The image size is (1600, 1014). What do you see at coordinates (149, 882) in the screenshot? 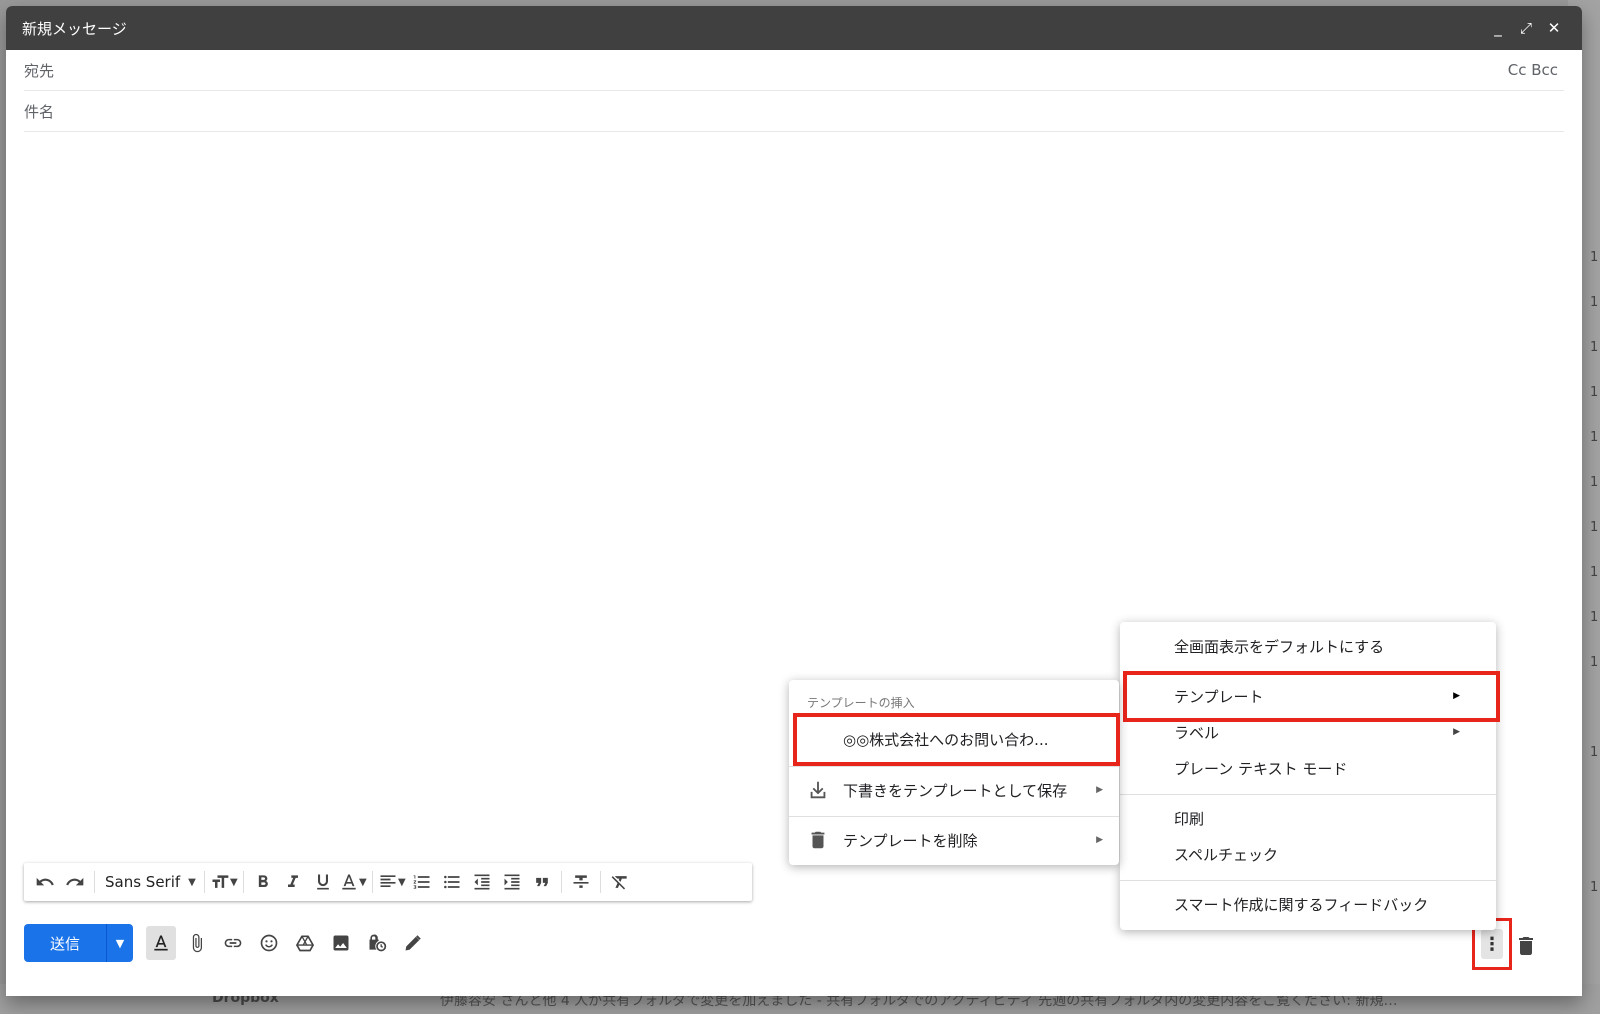
I see `font-family-select: Sans Serif ▼` at bounding box center [149, 882].